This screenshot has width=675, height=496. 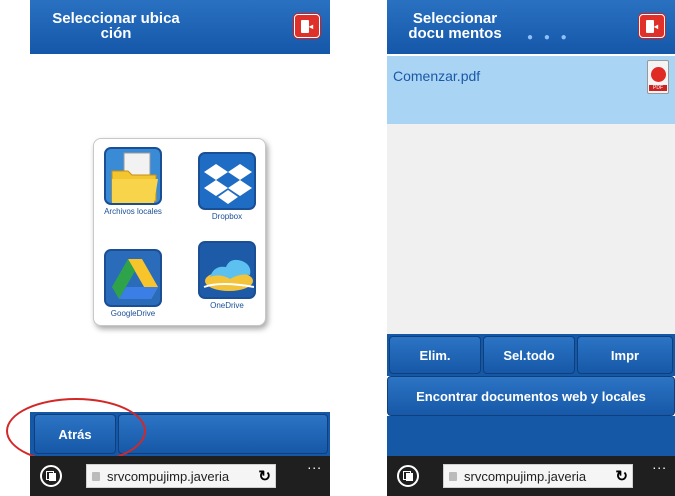 I want to click on location-google-drive: GoogleDrive, so click(x=133, y=284).